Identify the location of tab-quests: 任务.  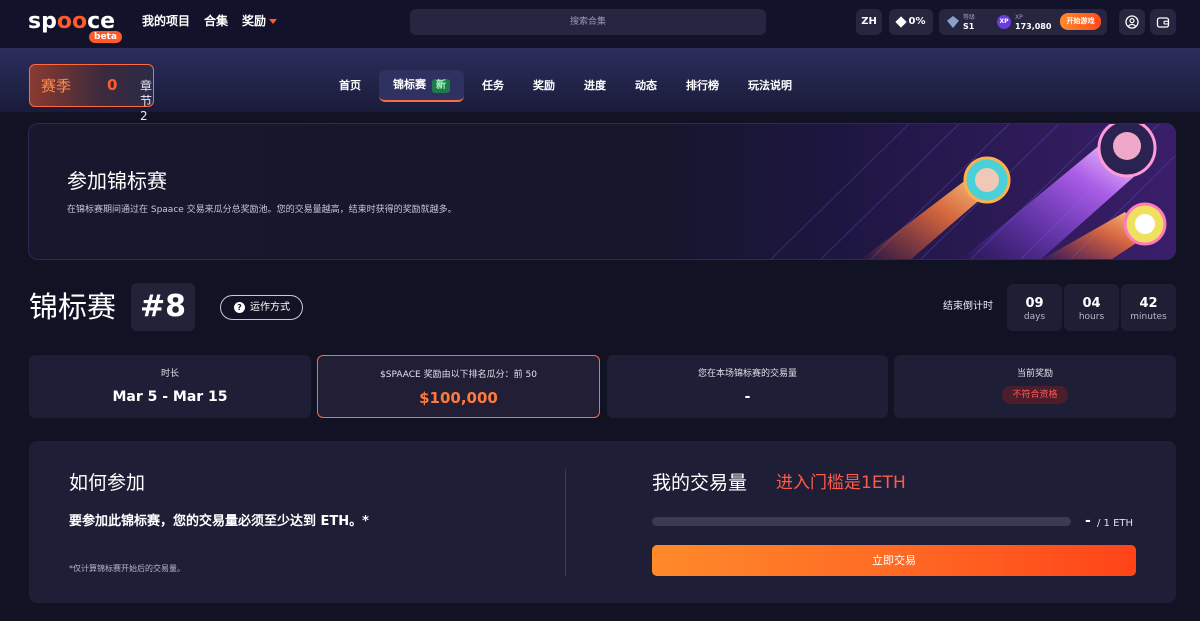
(493, 86).